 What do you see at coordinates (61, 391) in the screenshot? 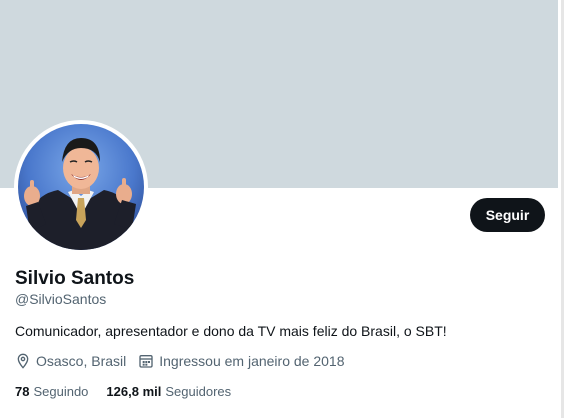
I see `following-label: Seguindo` at bounding box center [61, 391].